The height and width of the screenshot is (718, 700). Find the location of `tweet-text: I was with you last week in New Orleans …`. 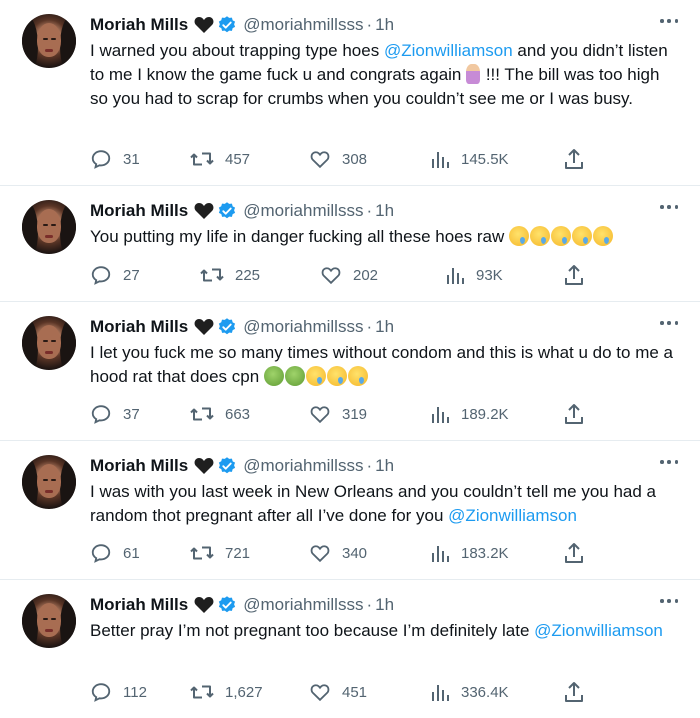

tweet-text: I was with you last week in New Orleans … is located at coordinates (385, 504).